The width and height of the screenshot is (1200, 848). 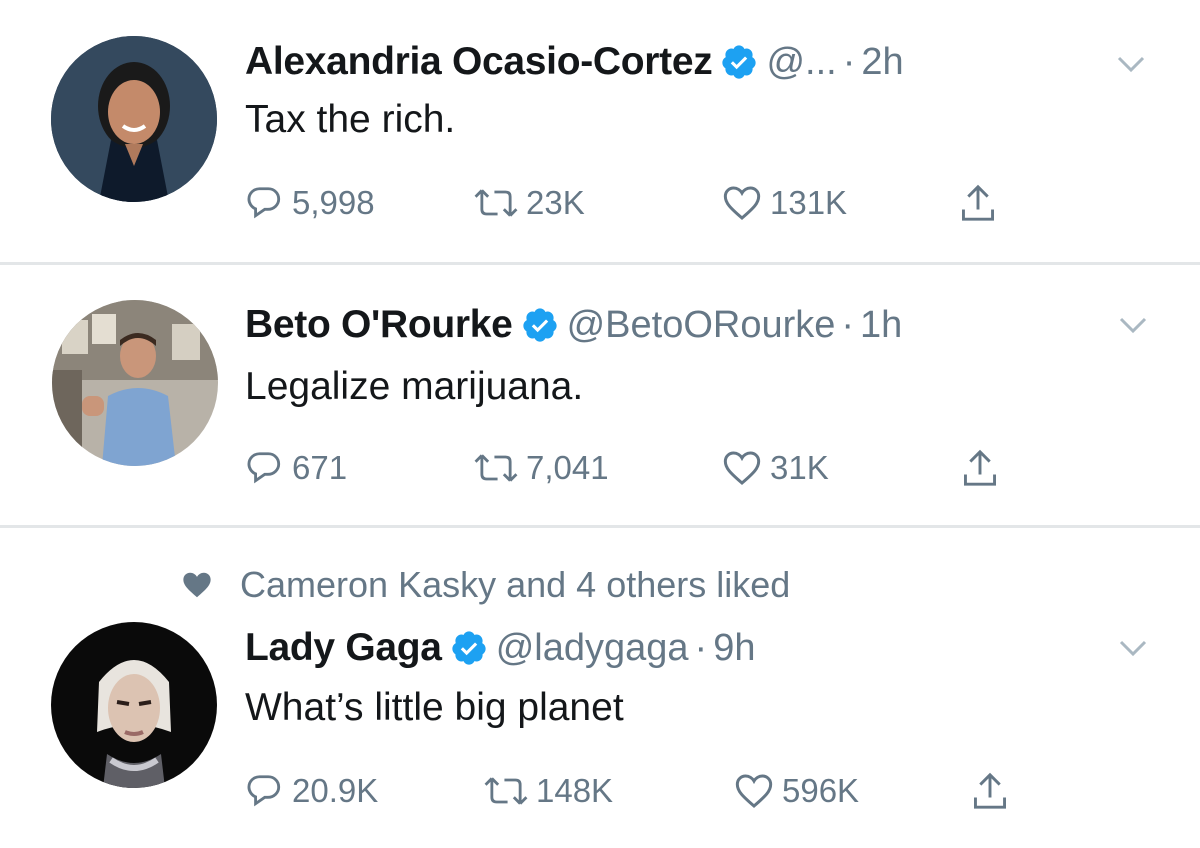 What do you see at coordinates (592, 648) in the screenshot?
I see `handle: @ladygaga` at bounding box center [592, 648].